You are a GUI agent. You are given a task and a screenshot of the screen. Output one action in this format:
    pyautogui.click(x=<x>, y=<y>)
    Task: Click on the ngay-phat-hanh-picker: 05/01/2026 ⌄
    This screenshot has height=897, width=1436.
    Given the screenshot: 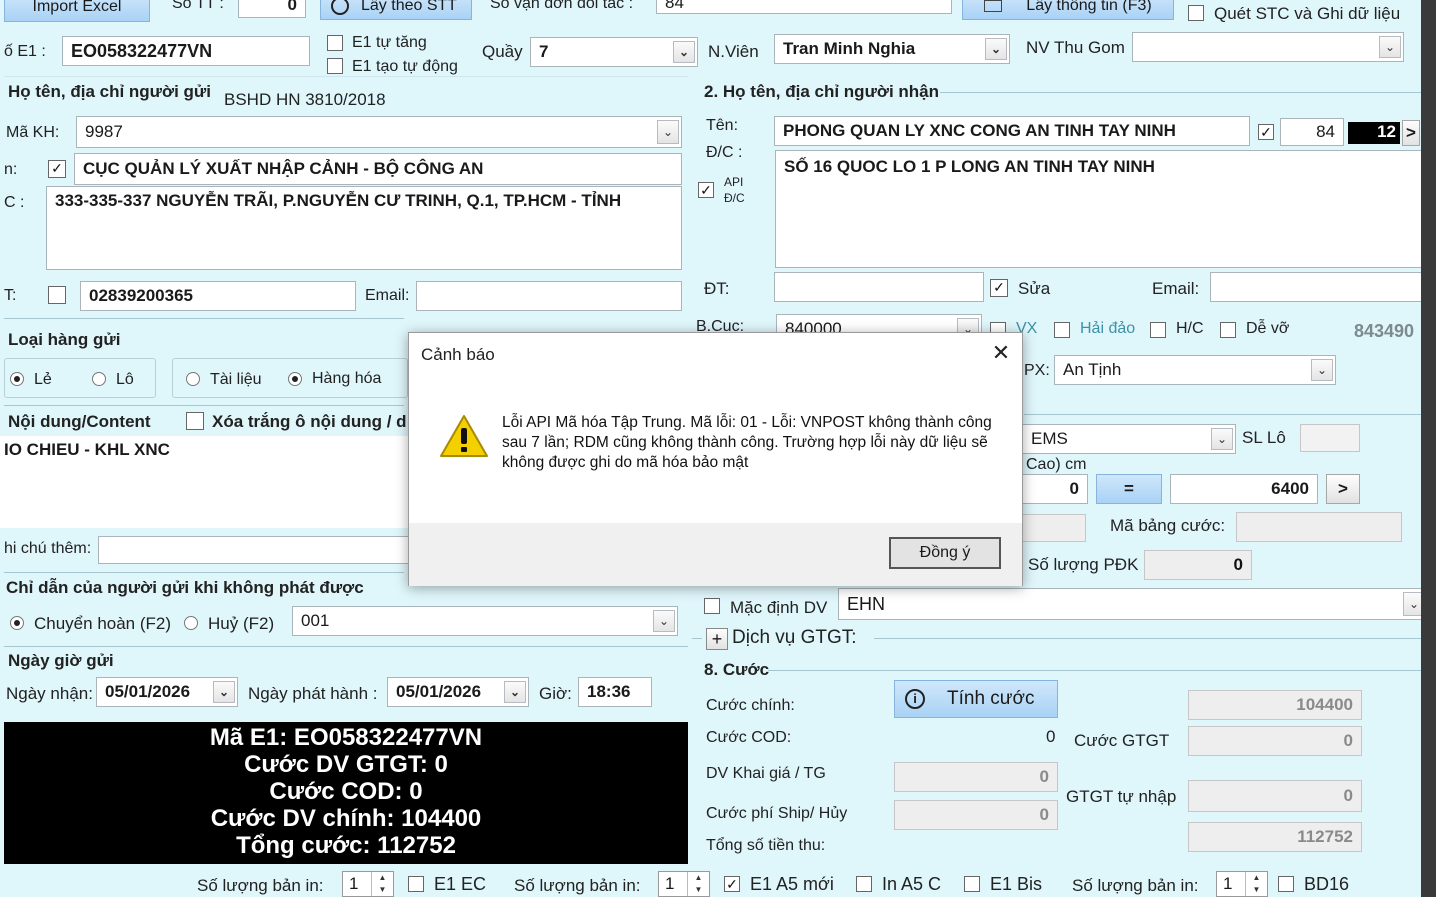 What is the action you would take?
    pyautogui.click(x=458, y=692)
    